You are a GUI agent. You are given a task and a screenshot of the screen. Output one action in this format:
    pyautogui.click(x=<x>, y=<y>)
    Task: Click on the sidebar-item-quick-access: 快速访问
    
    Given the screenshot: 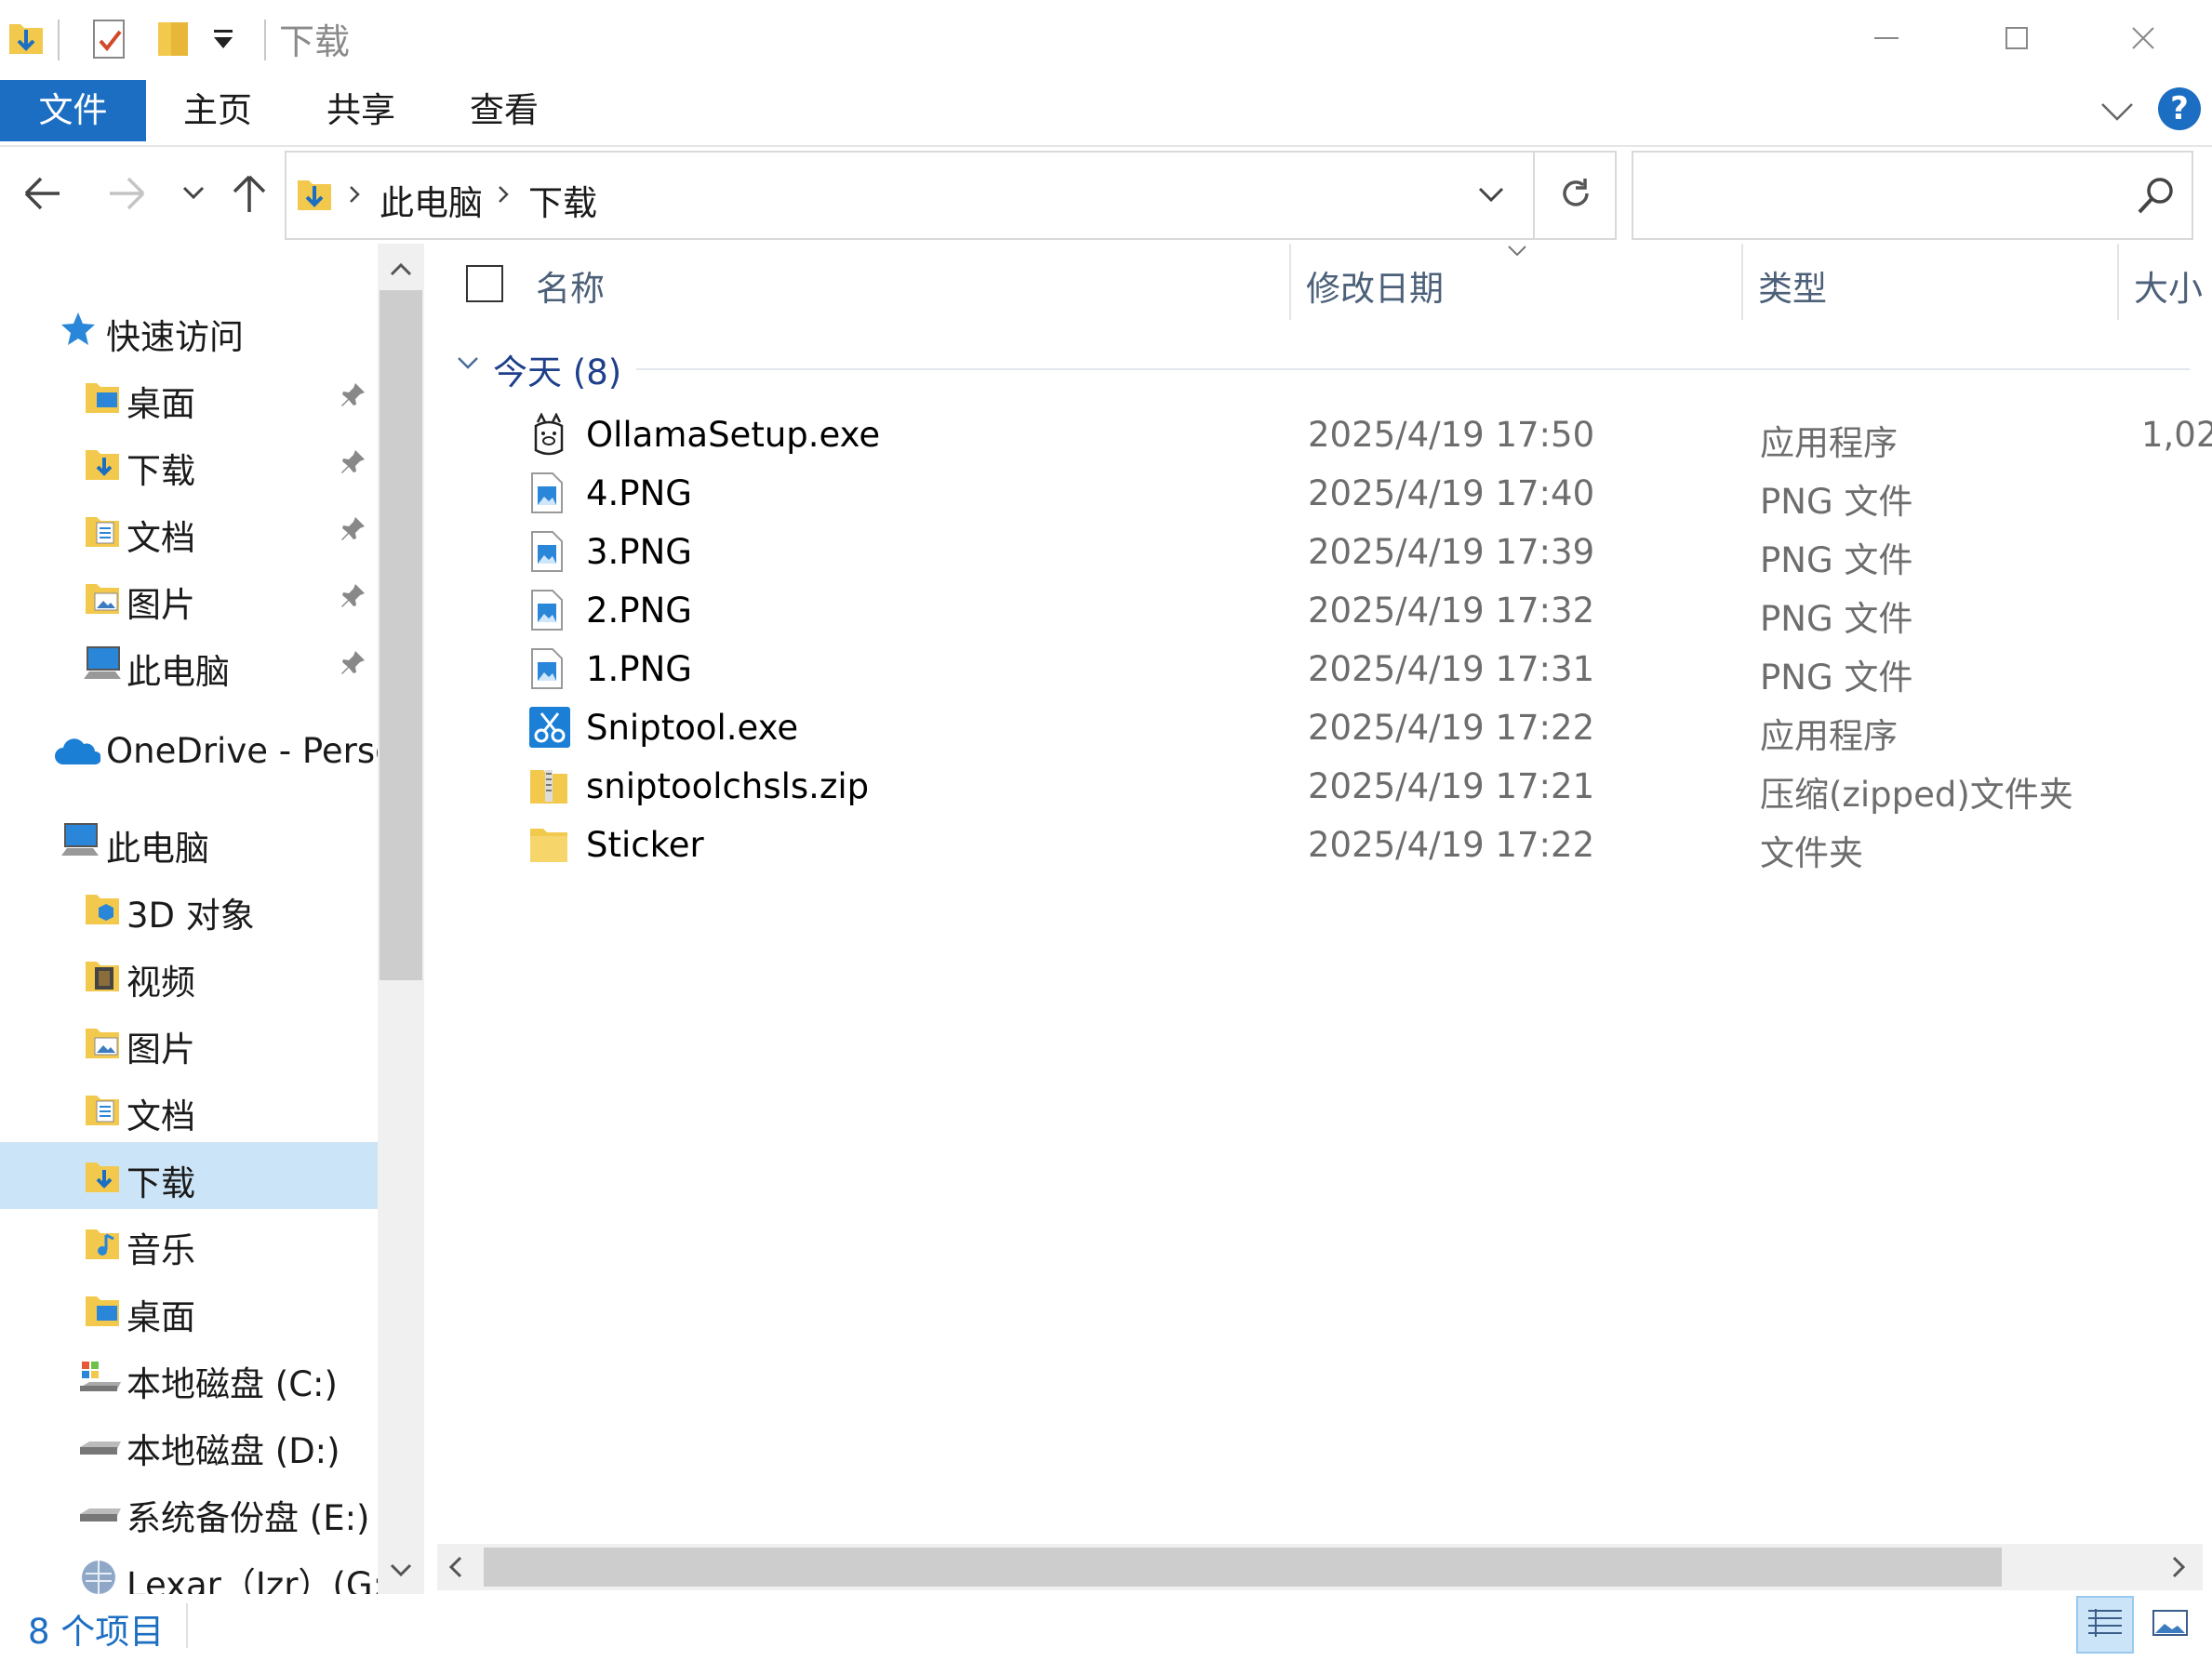 What is the action you would take?
    pyautogui.click(x=189, y=329)
    